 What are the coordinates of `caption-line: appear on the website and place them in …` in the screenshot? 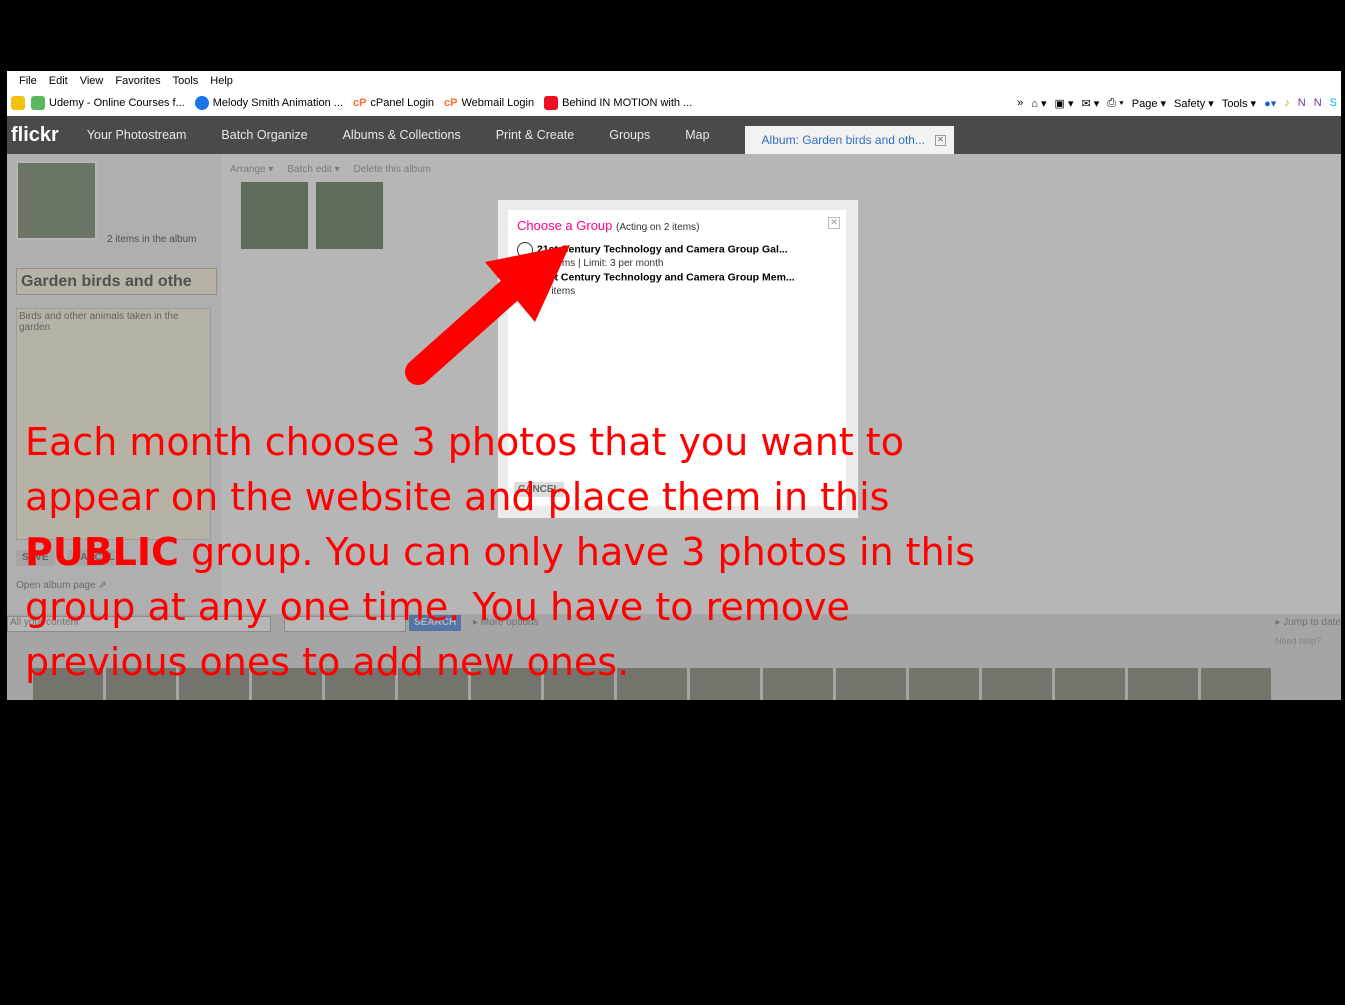 It's located at (457, 497).